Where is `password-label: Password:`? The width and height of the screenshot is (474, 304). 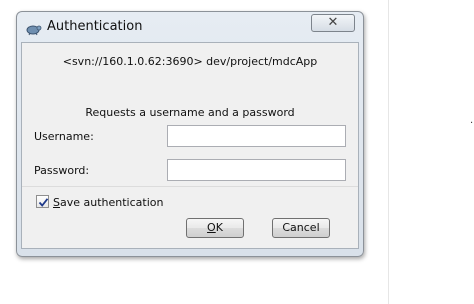
password-label: Password: is located at coordinates (62, 170).